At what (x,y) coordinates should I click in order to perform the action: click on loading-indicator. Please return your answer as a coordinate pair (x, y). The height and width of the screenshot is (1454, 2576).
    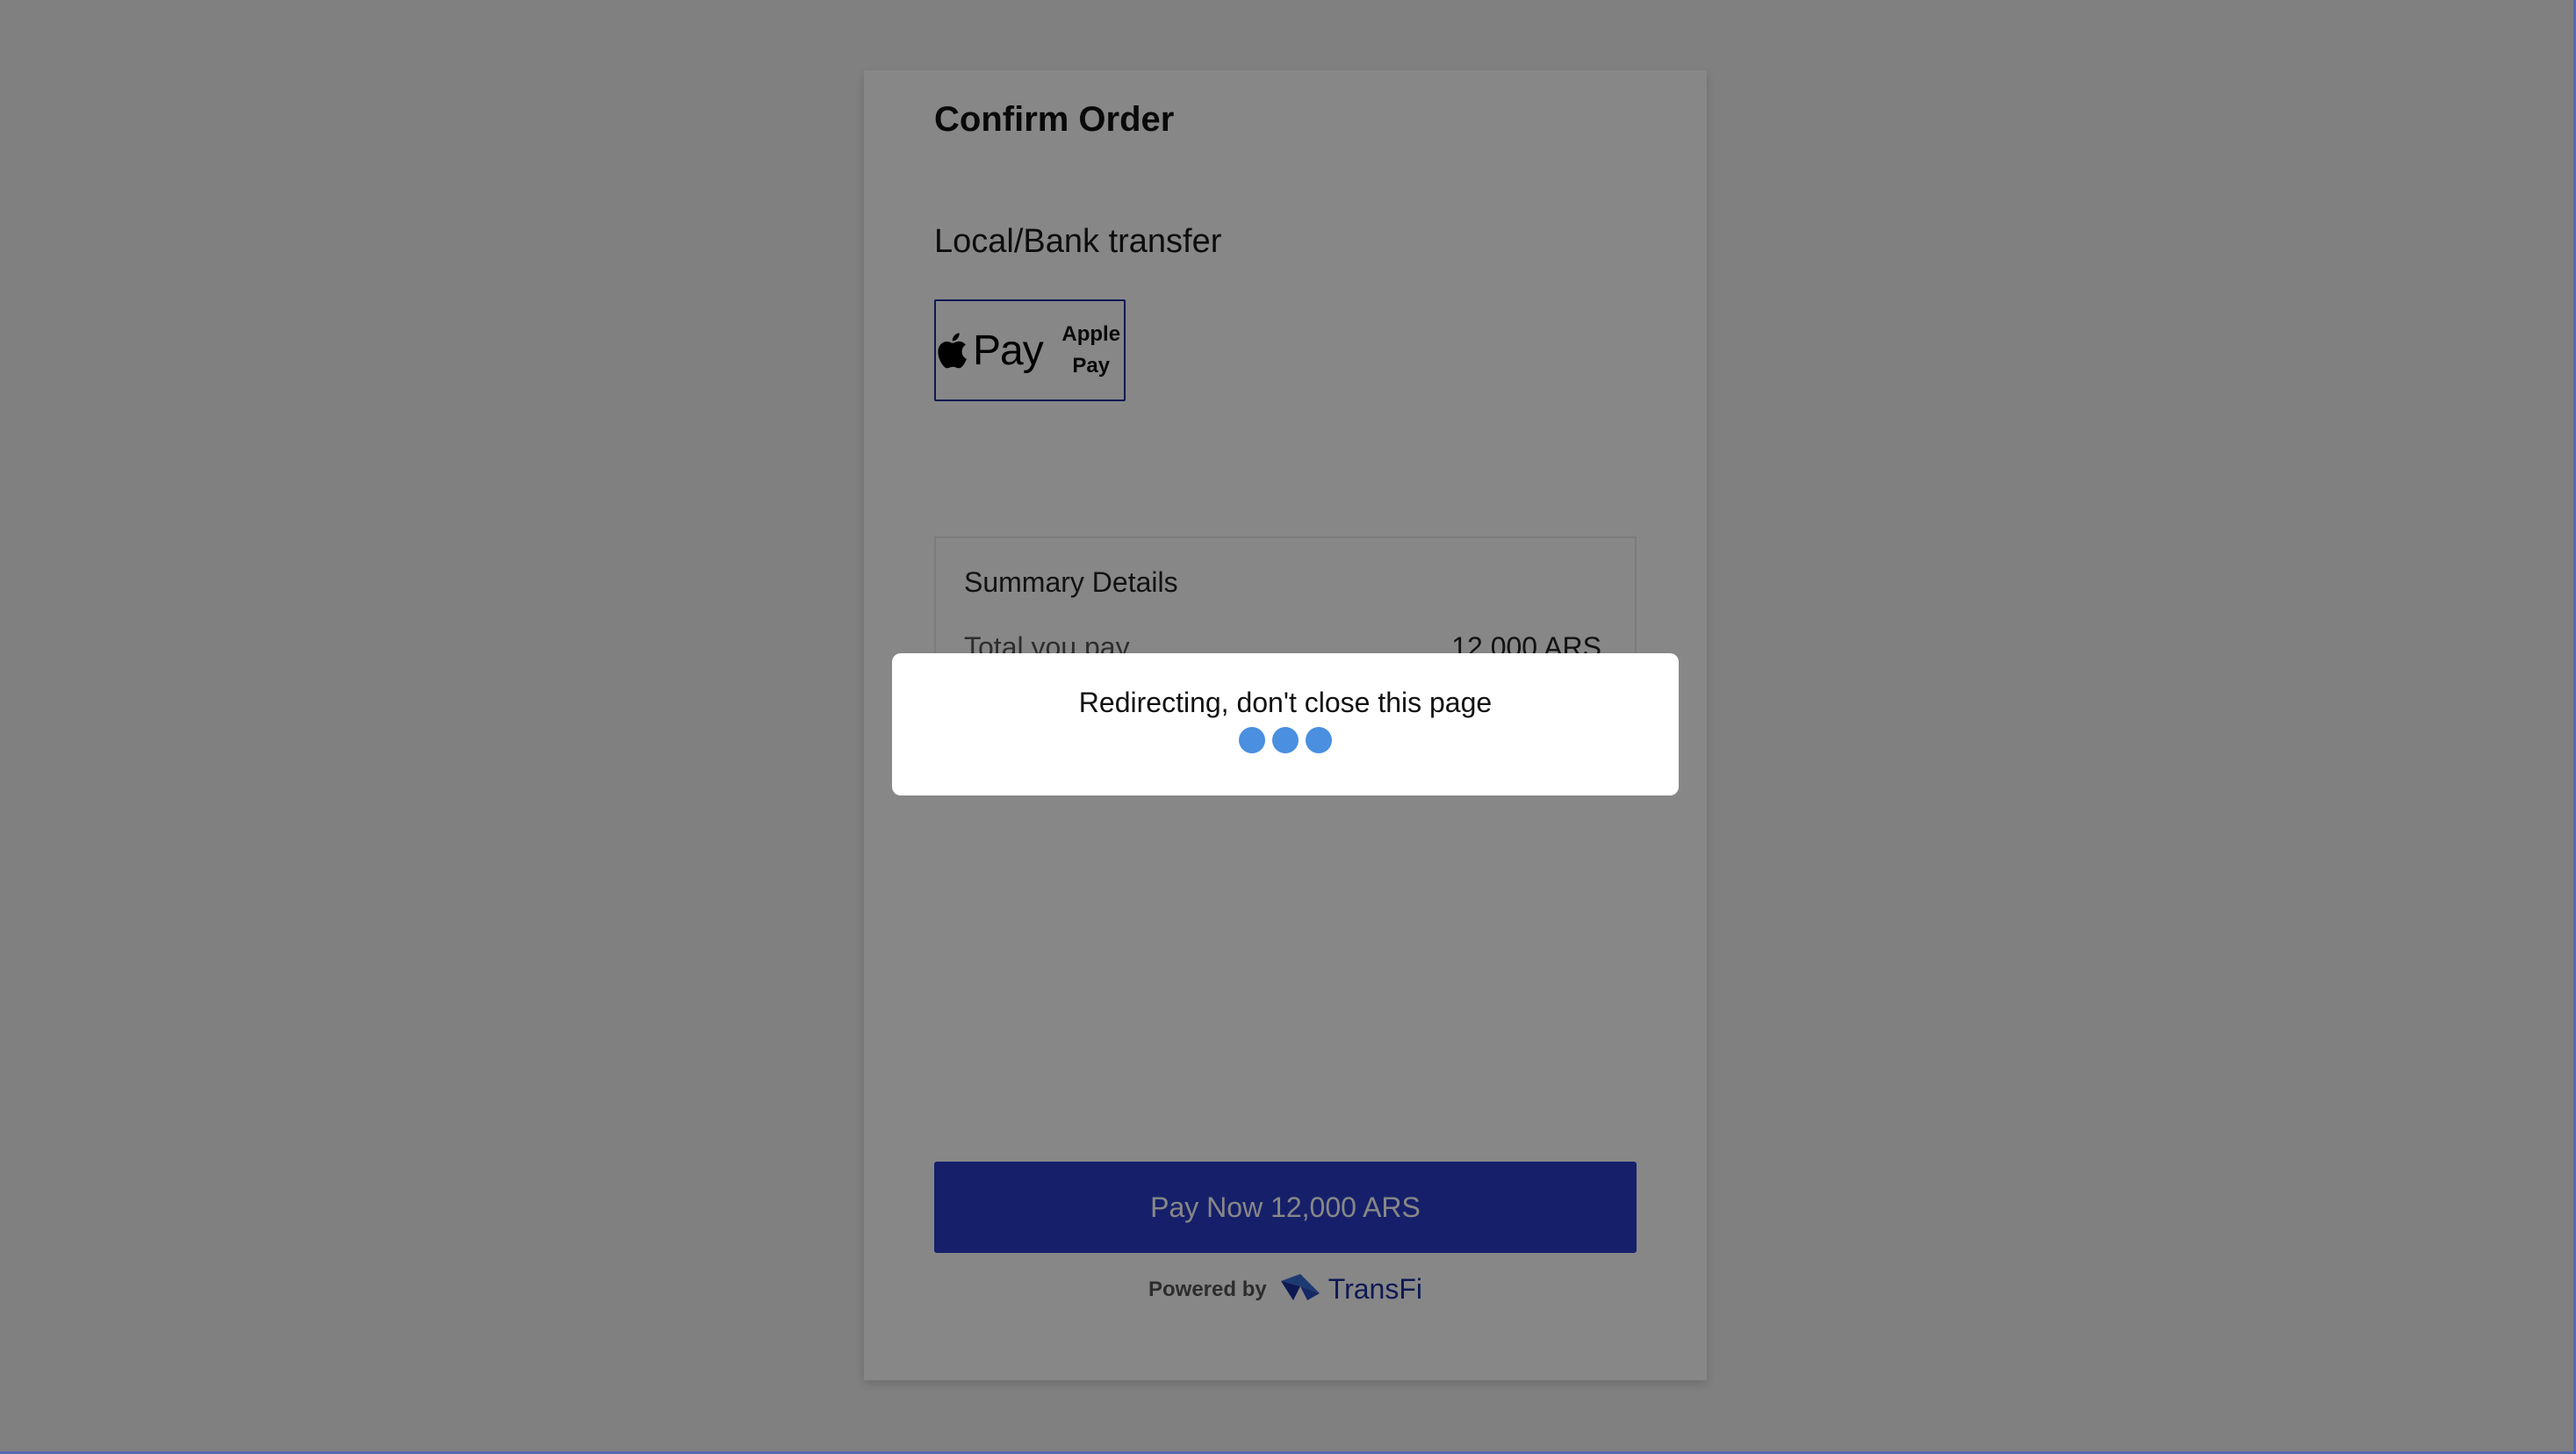
    Looking at the image, I should click on (1285, 740).